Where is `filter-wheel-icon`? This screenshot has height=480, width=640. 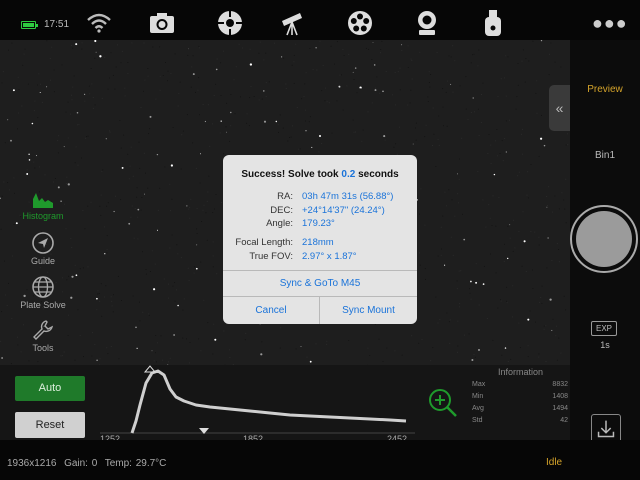 filter-wheel-icon is located at coordinates (360, 23).